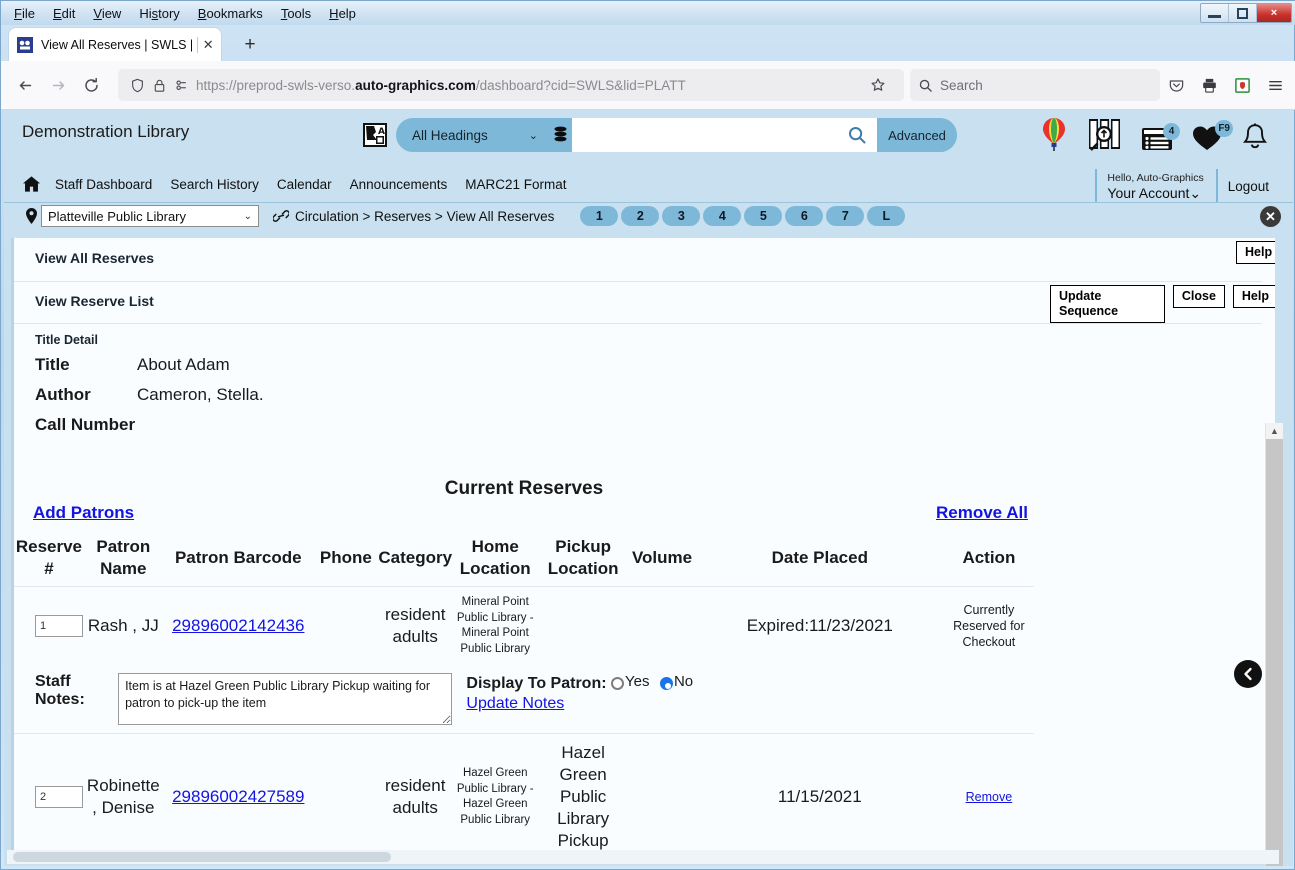 This screenshot has height=870, width=1295. Describe the element at coordinates (883, 85) in the screenshot. I see `bookmark-star-icon` at that location.